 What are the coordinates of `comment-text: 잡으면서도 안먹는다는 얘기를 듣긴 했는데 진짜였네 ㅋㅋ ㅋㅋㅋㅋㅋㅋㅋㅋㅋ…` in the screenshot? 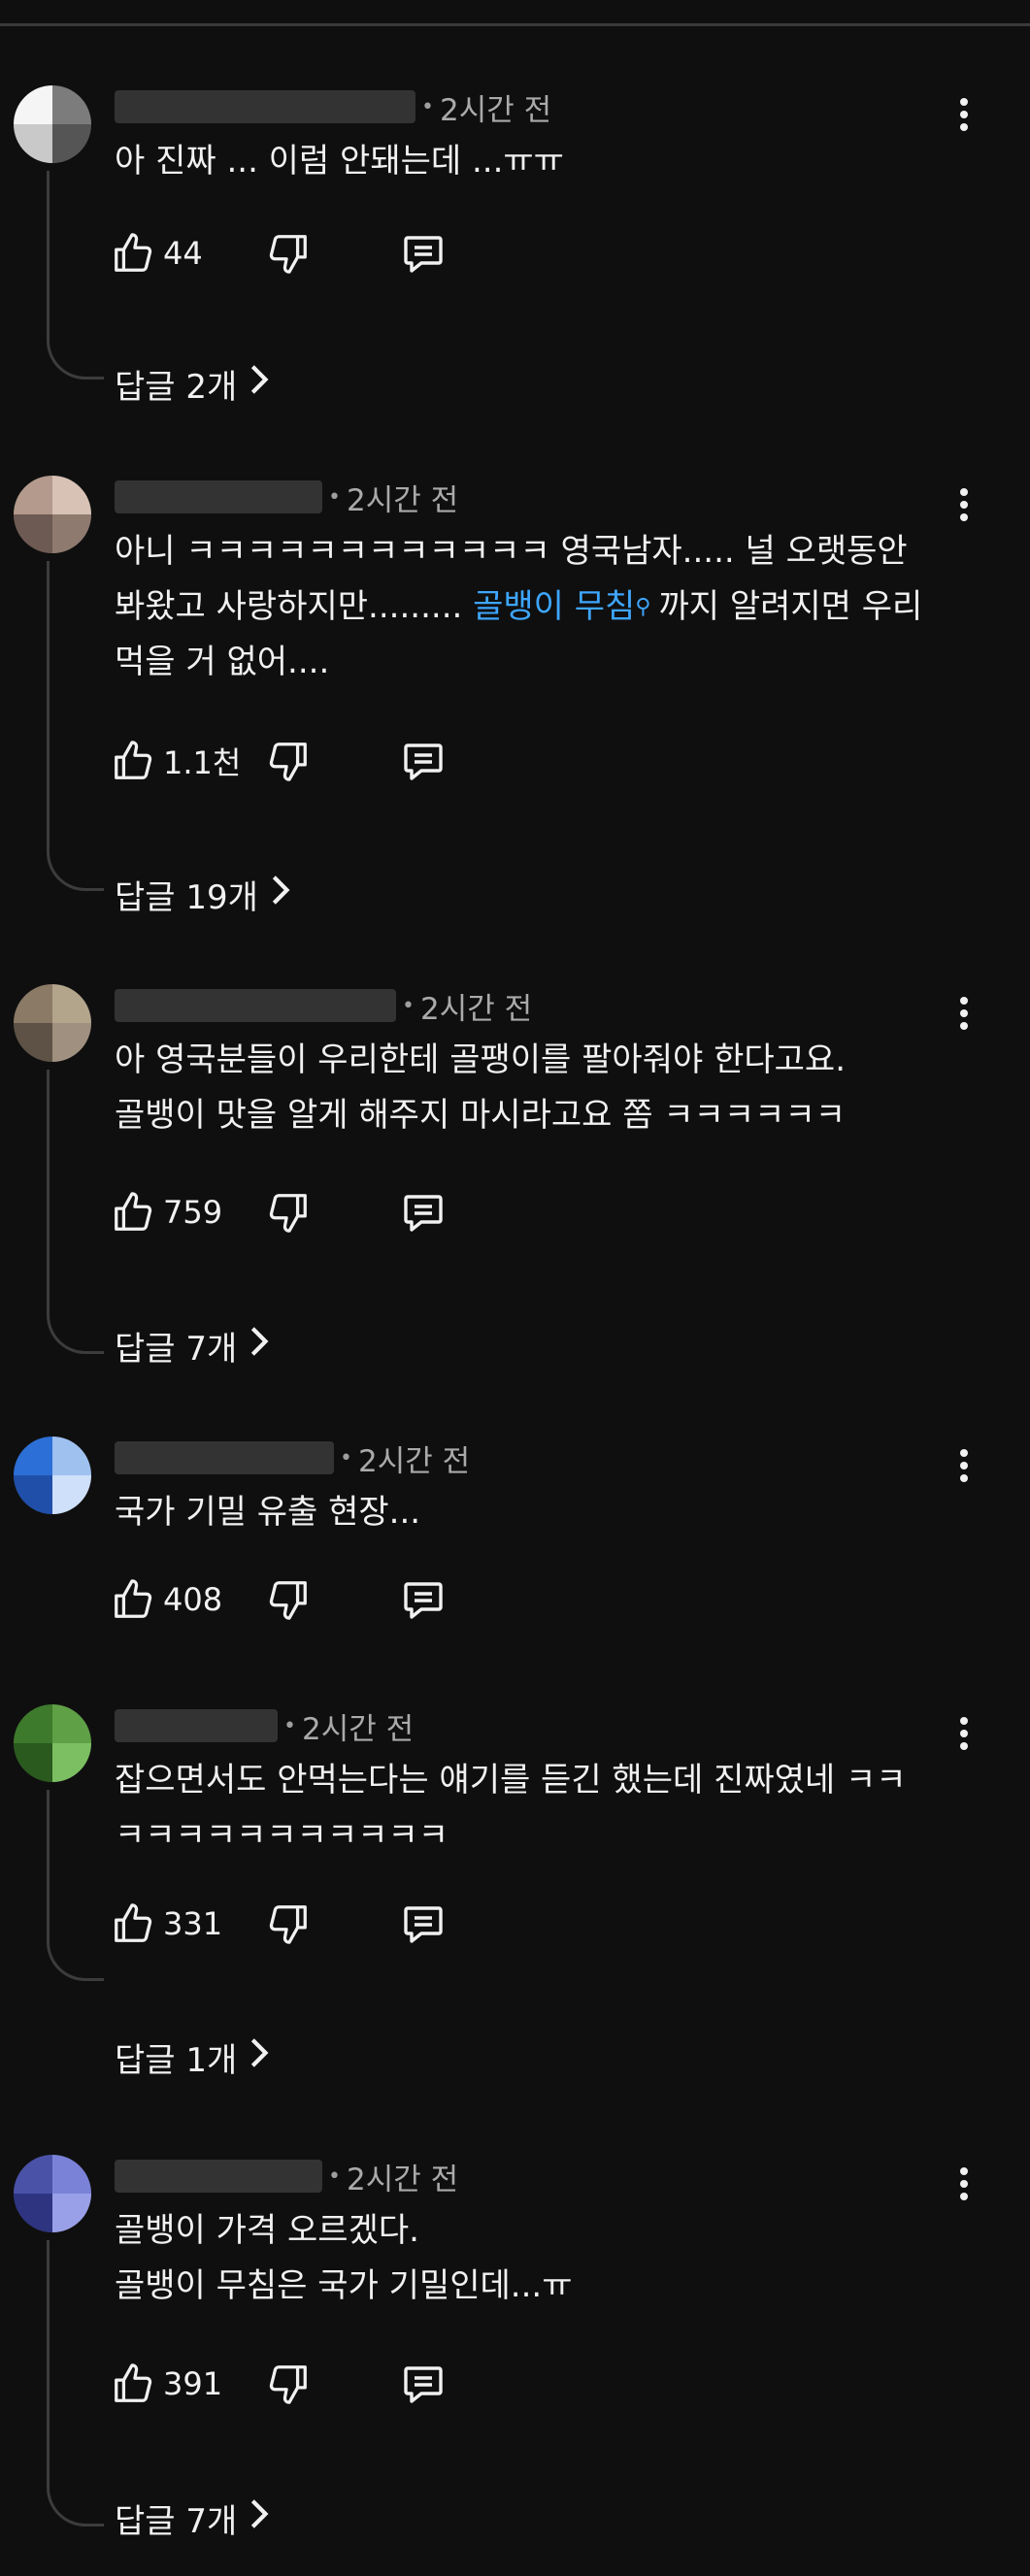 It's located at (537, 1808).